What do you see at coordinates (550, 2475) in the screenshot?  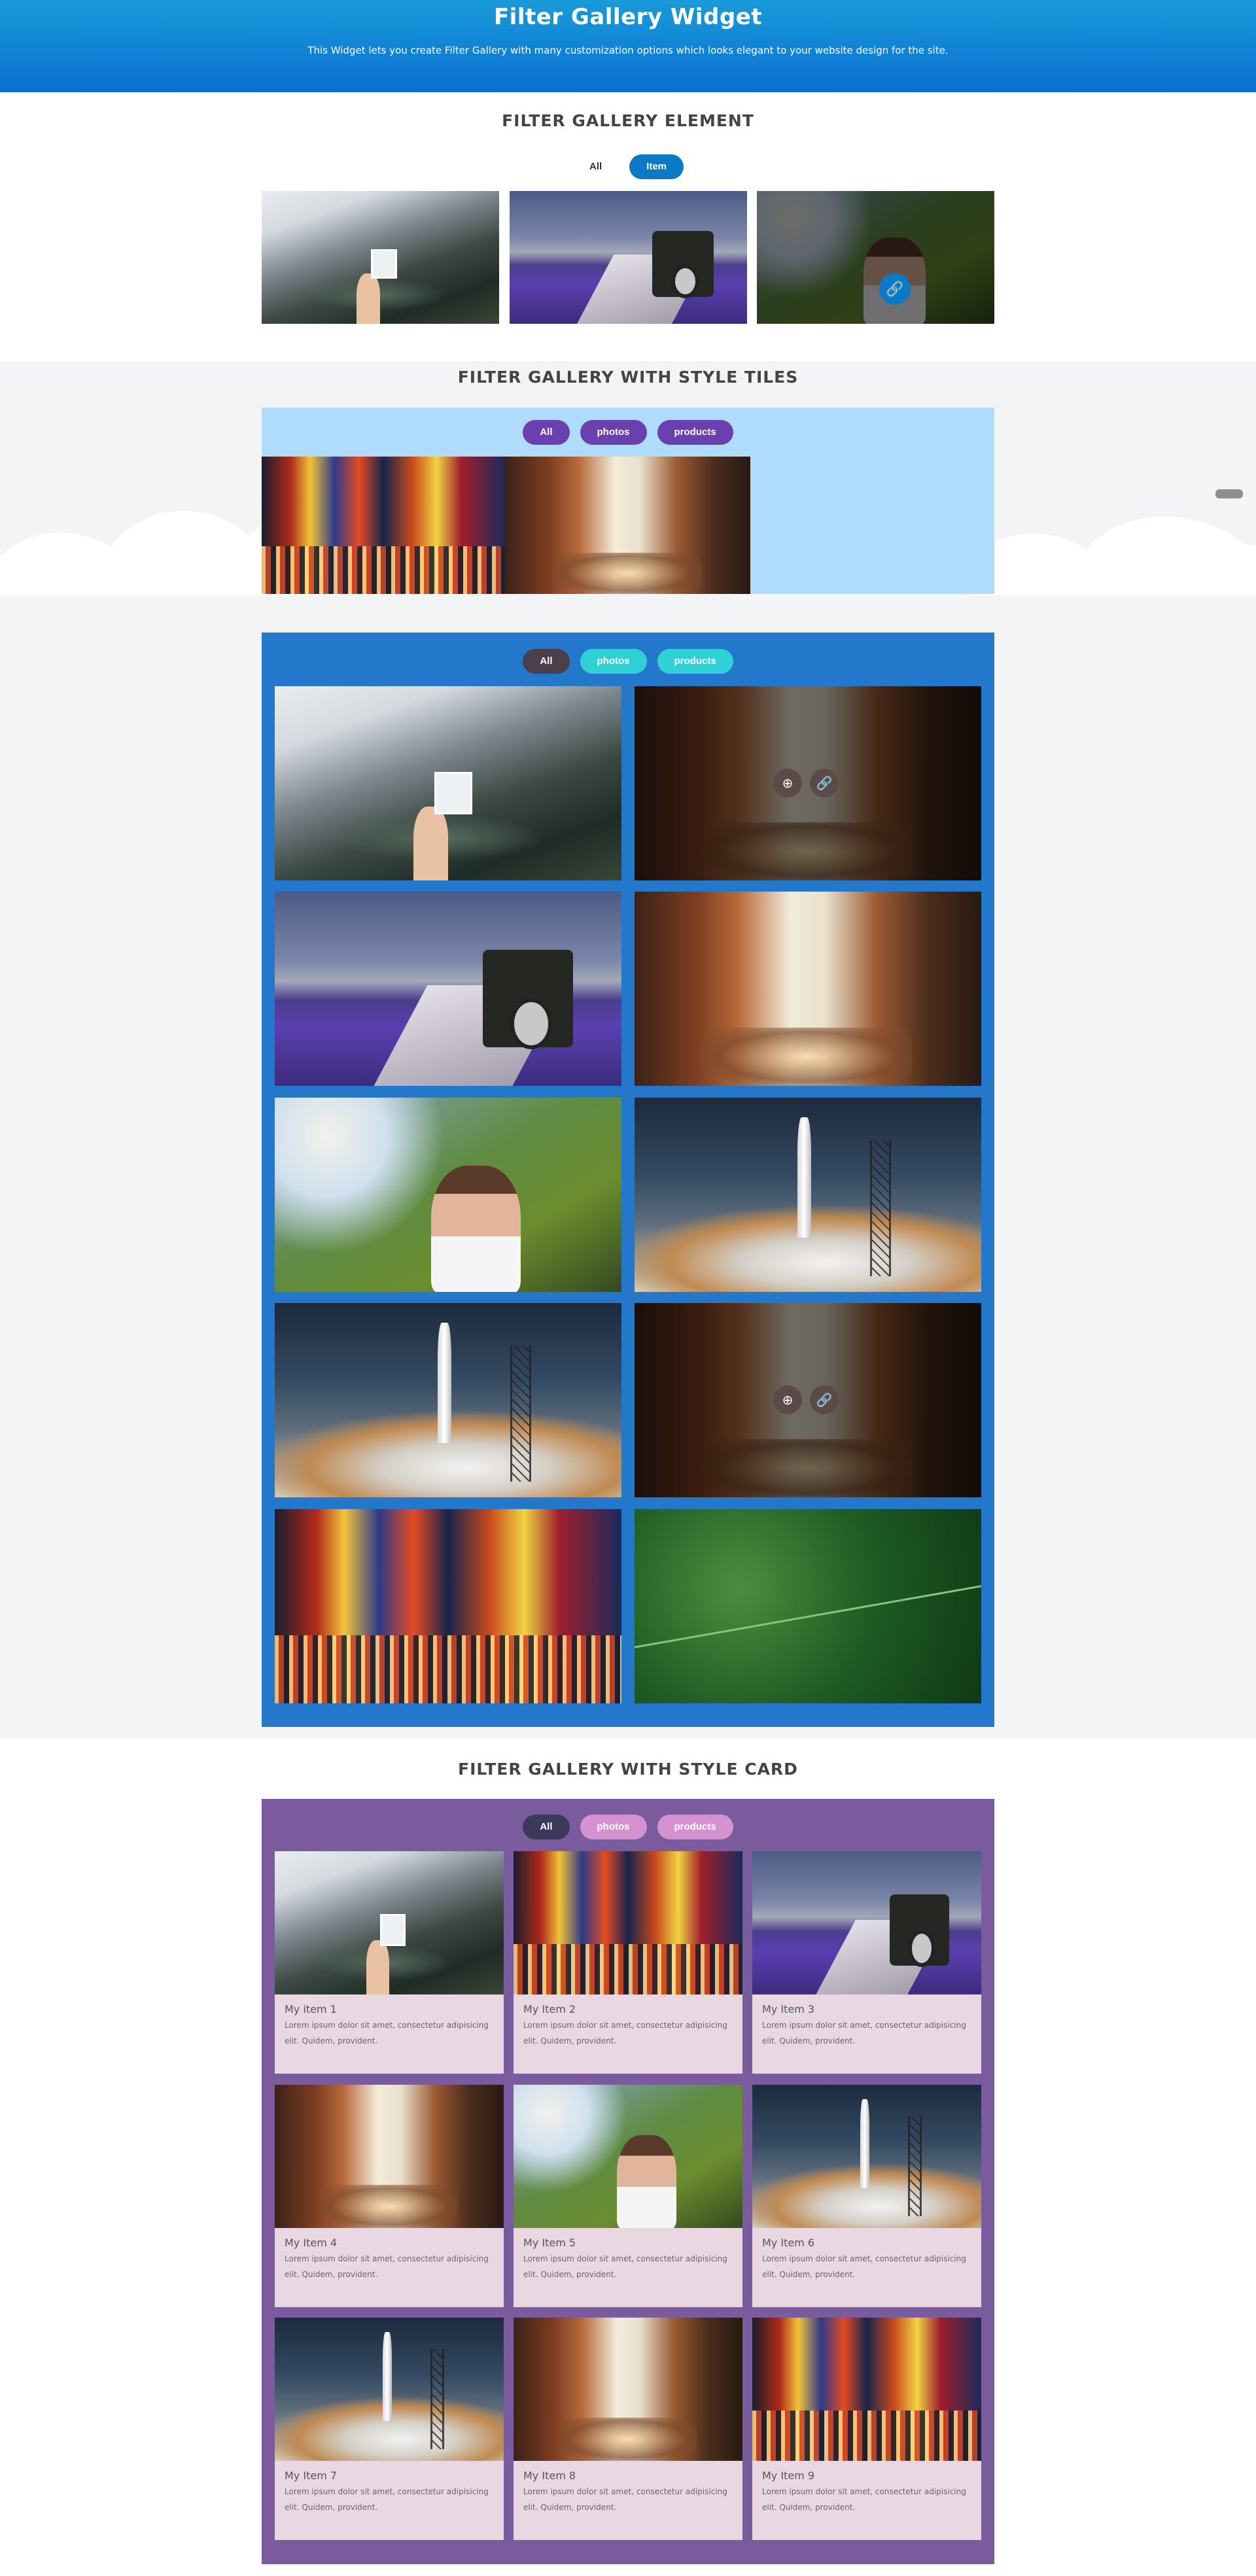 I see `card-title: My Item 8` at bounding box center [550, 2475].